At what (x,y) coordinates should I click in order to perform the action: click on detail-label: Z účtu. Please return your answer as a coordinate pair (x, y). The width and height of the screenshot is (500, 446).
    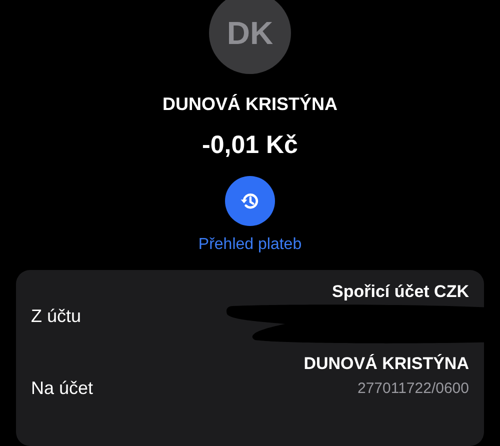
    Looking at the image, I should click on (56, 316).